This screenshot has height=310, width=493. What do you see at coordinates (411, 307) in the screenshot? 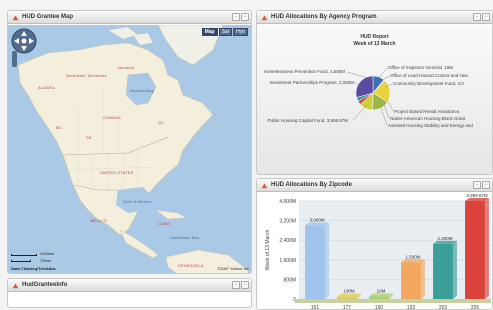
I see `x-tick-label: 193` at bounding box center [411, 307].